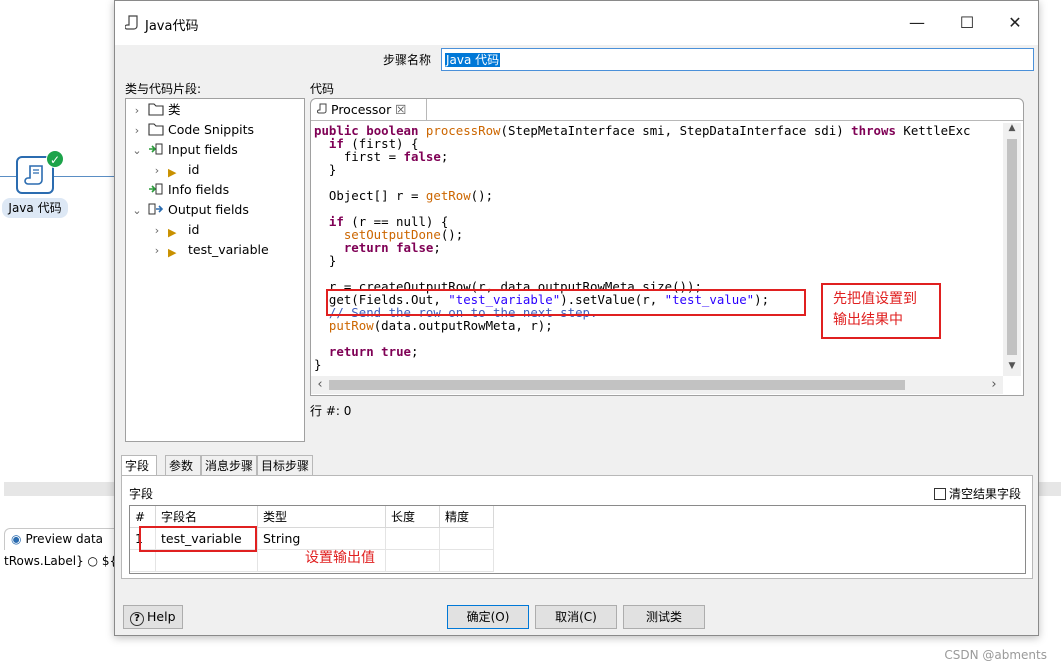 Image resolution: width=1061 pixels, height=670 pixels. Describe the element at coordinates (62, 539) in the screenshot. I see `preview-data-tab: ◉ Preview data` at that location.